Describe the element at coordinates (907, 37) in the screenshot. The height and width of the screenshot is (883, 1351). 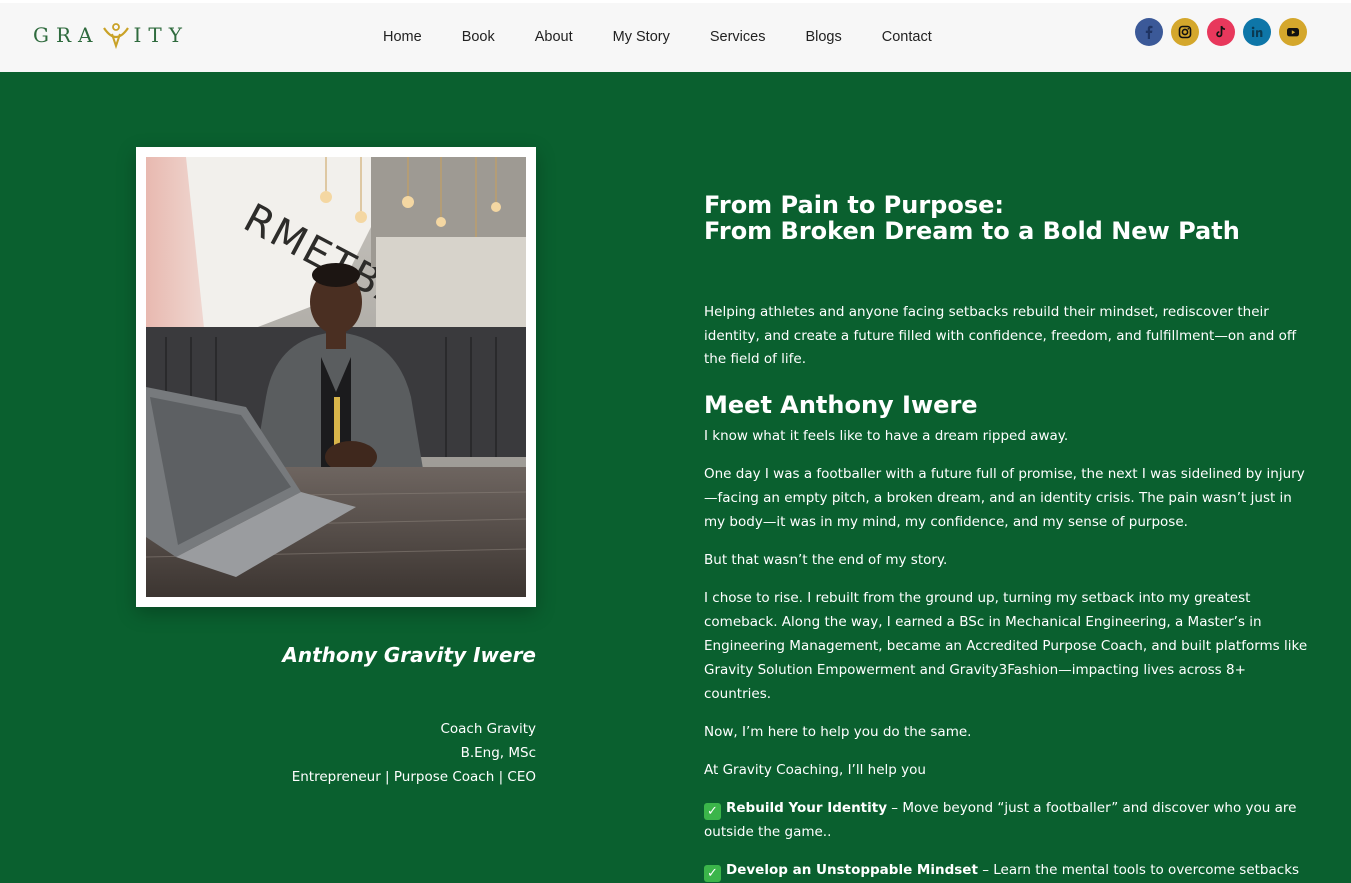
I see `nav-contact: Contact` at that location.